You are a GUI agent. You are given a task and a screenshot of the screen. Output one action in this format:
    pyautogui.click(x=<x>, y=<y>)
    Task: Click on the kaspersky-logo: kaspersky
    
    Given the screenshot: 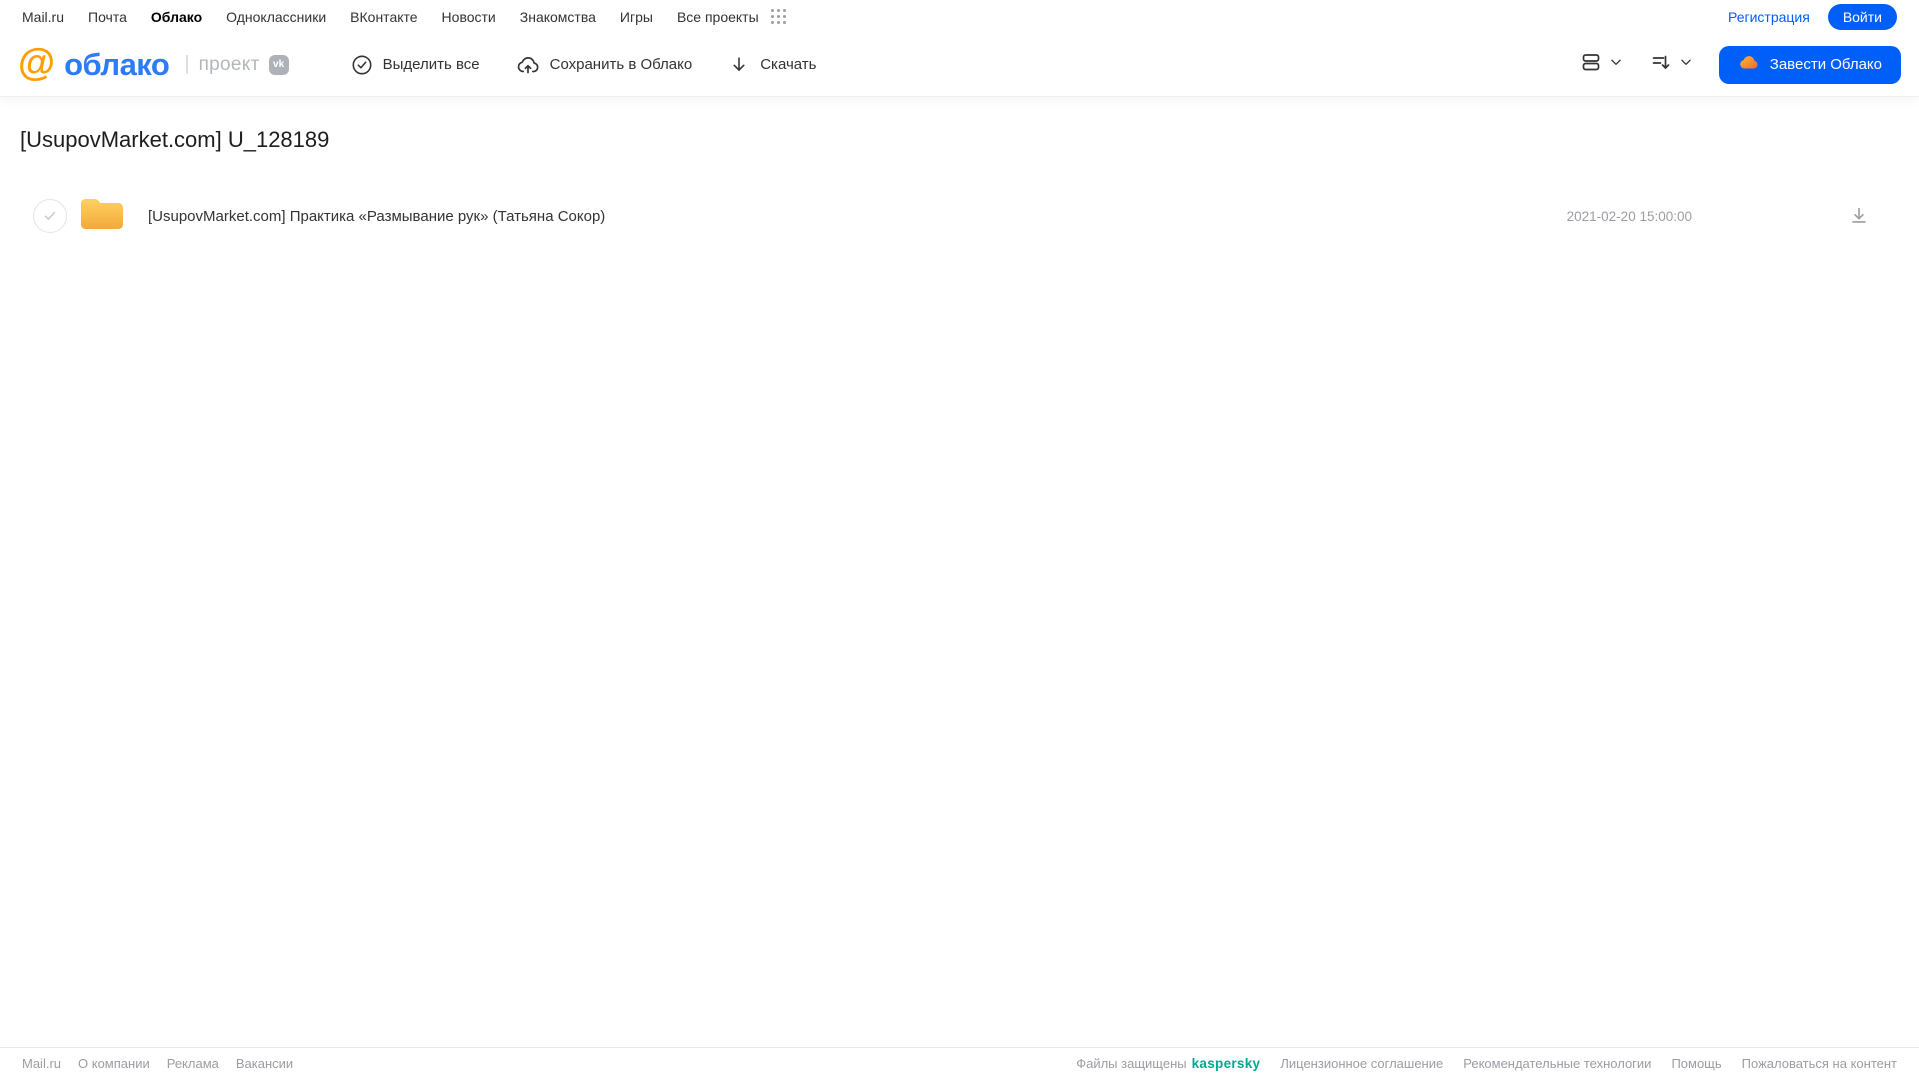 What is the action you would take?
    pyautogui.click(x=1226, y=1063)
    